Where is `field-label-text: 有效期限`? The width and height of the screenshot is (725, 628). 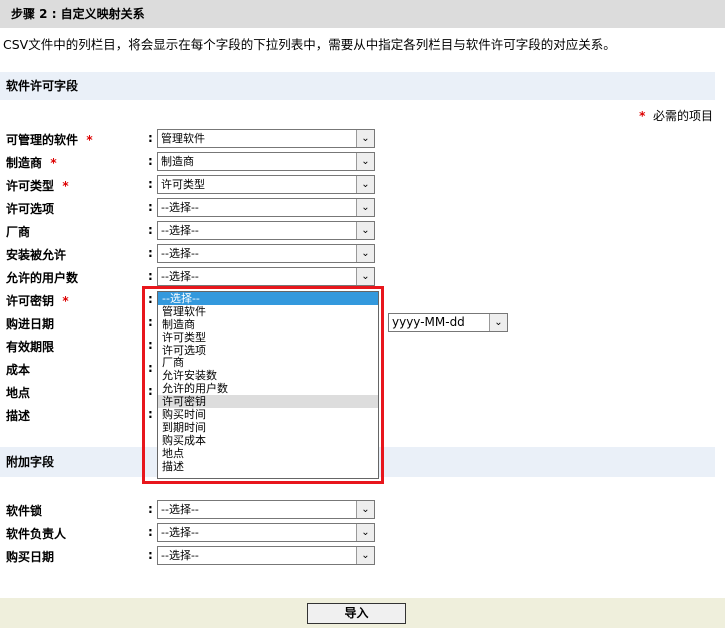 field-label-text: 有效期限 is located at coordinates (30, 347).